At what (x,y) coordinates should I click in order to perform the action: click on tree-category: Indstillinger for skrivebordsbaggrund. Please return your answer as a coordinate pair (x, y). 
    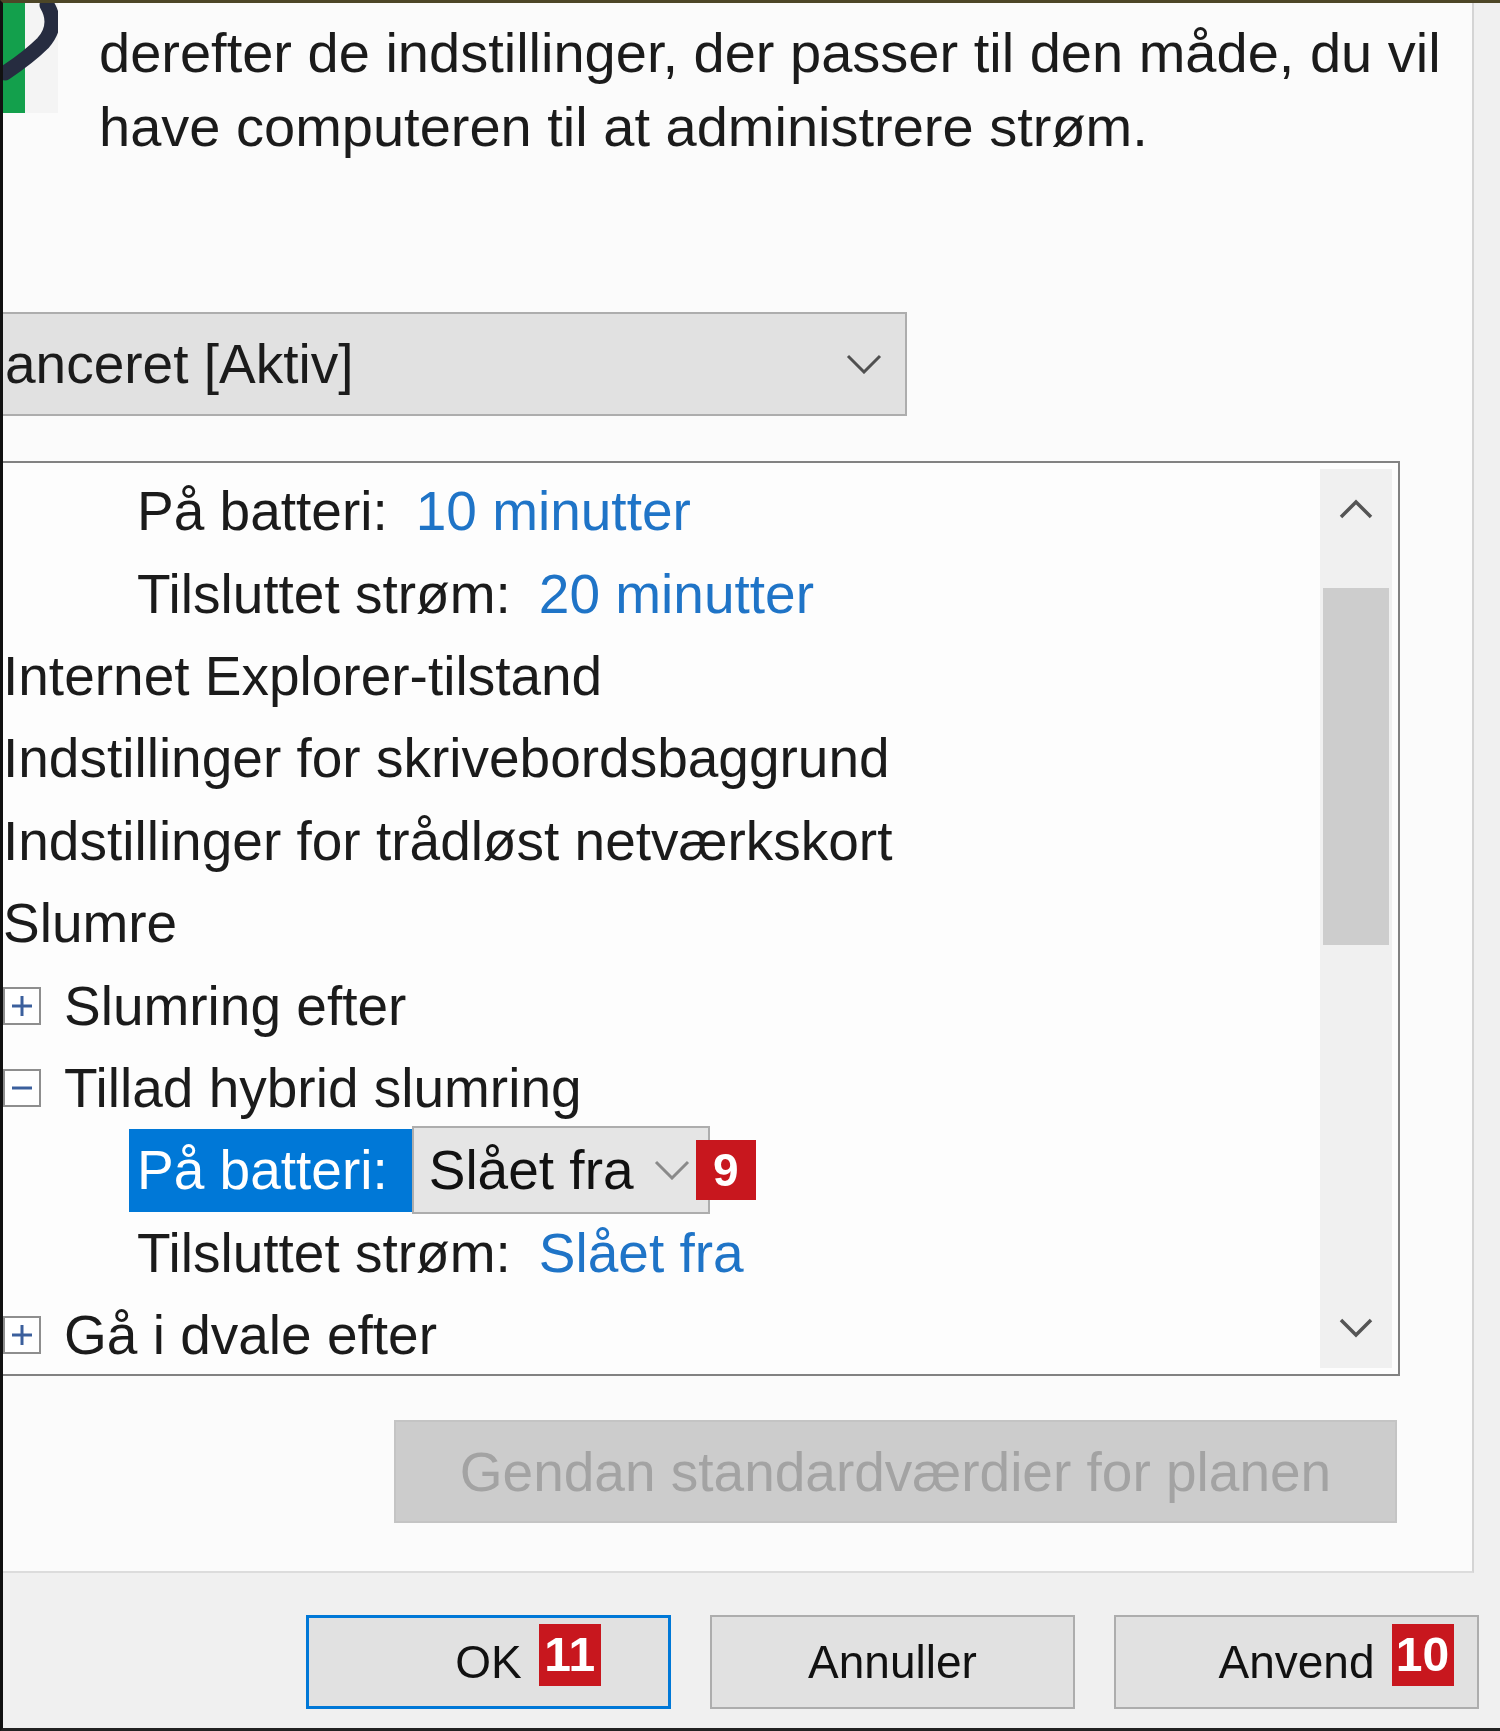
    Looking at the image, I should click on (449, 758).